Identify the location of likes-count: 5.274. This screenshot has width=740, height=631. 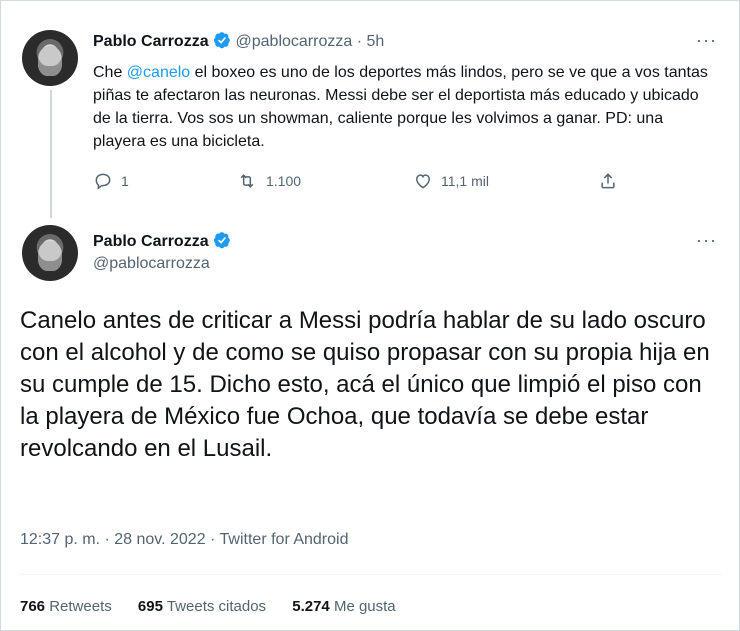
(311, 606).